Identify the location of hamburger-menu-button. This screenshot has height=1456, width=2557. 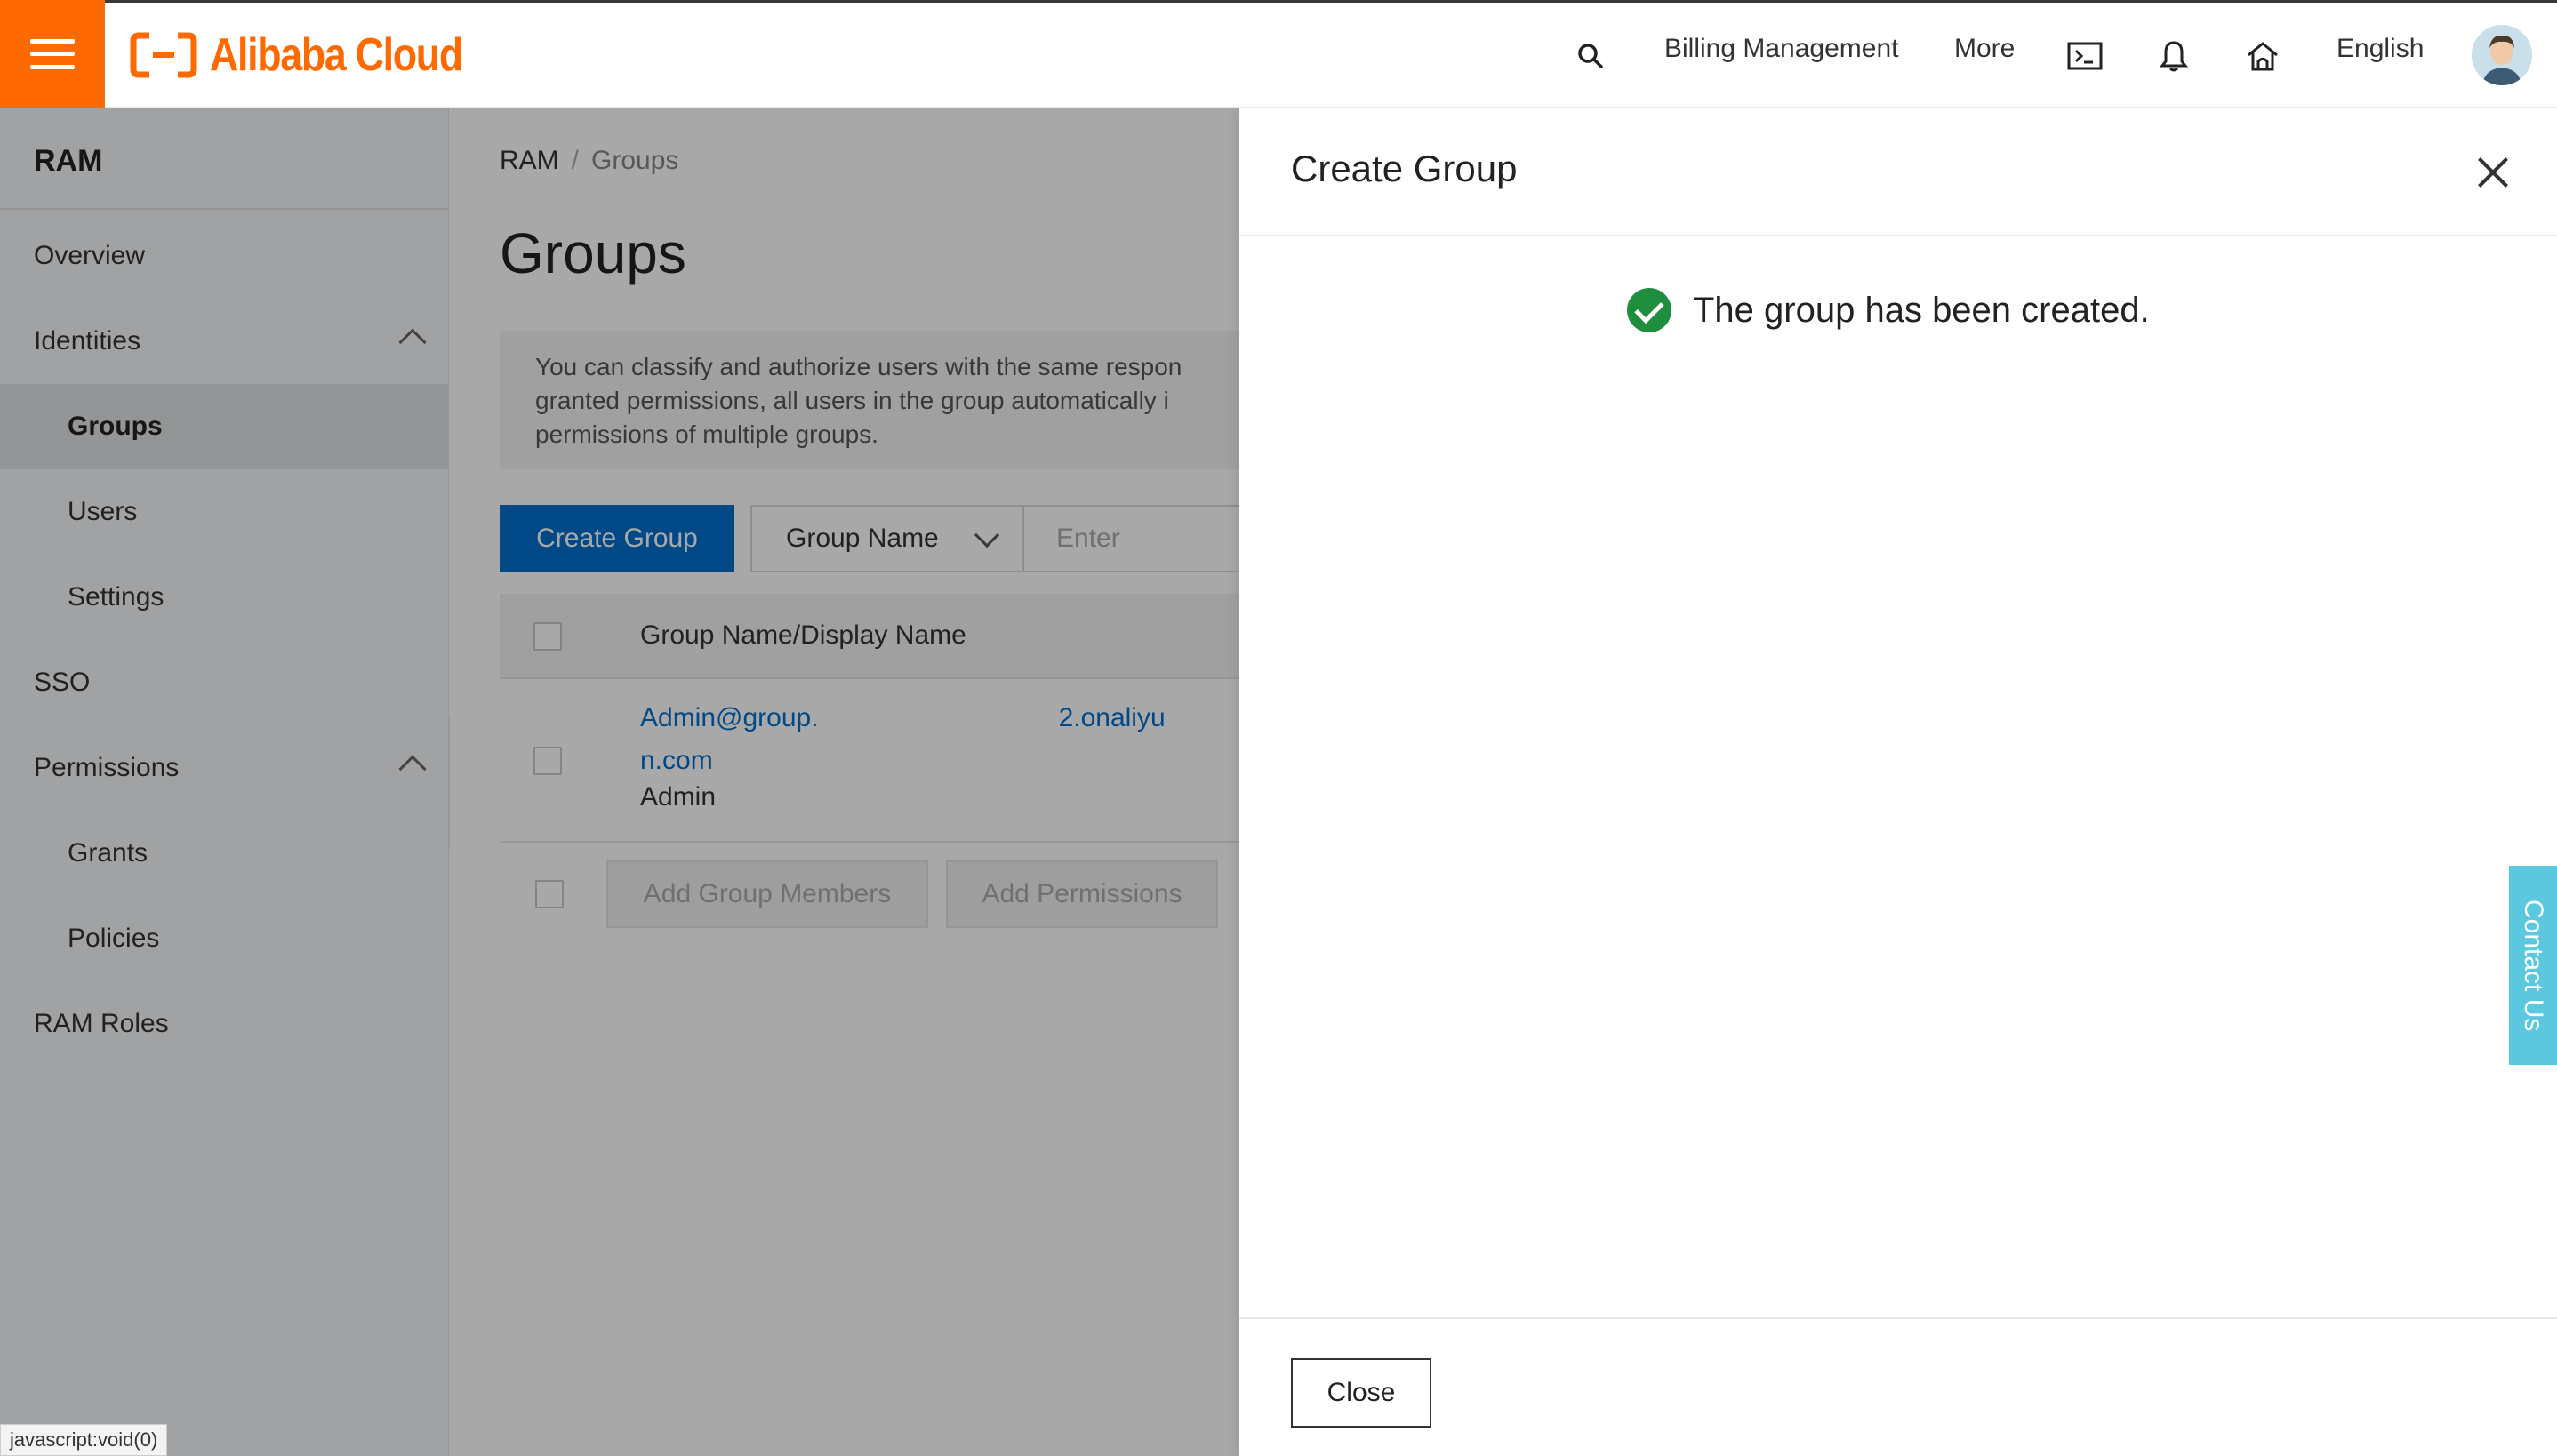
(52, 54).